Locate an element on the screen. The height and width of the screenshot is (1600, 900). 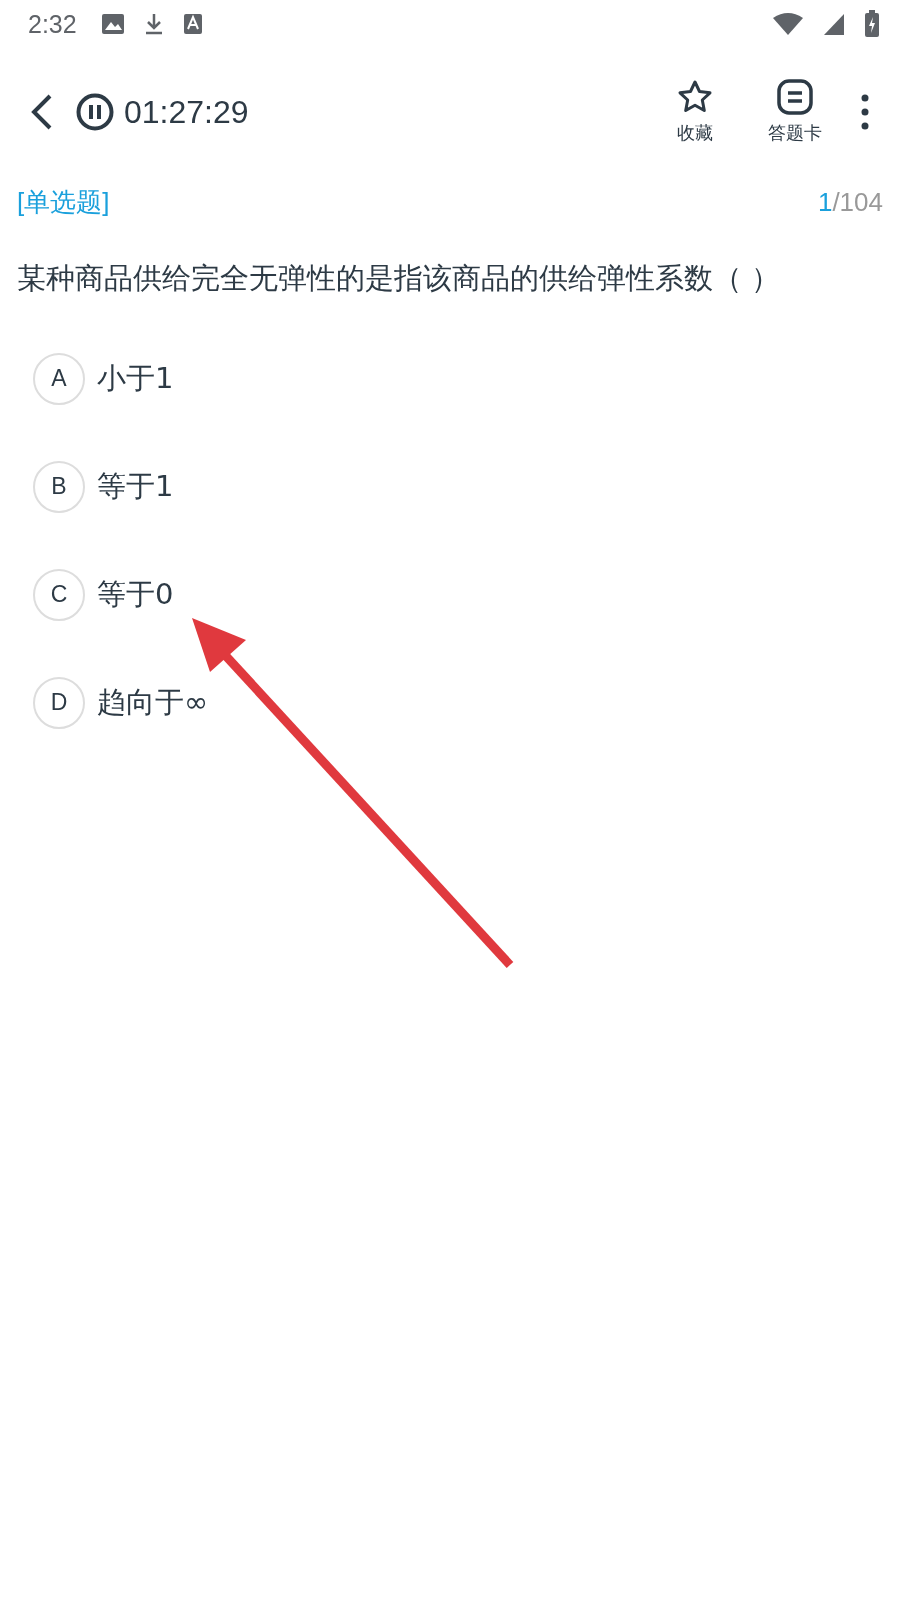
option-text: 小于1 is located at coordinates (135, 378).